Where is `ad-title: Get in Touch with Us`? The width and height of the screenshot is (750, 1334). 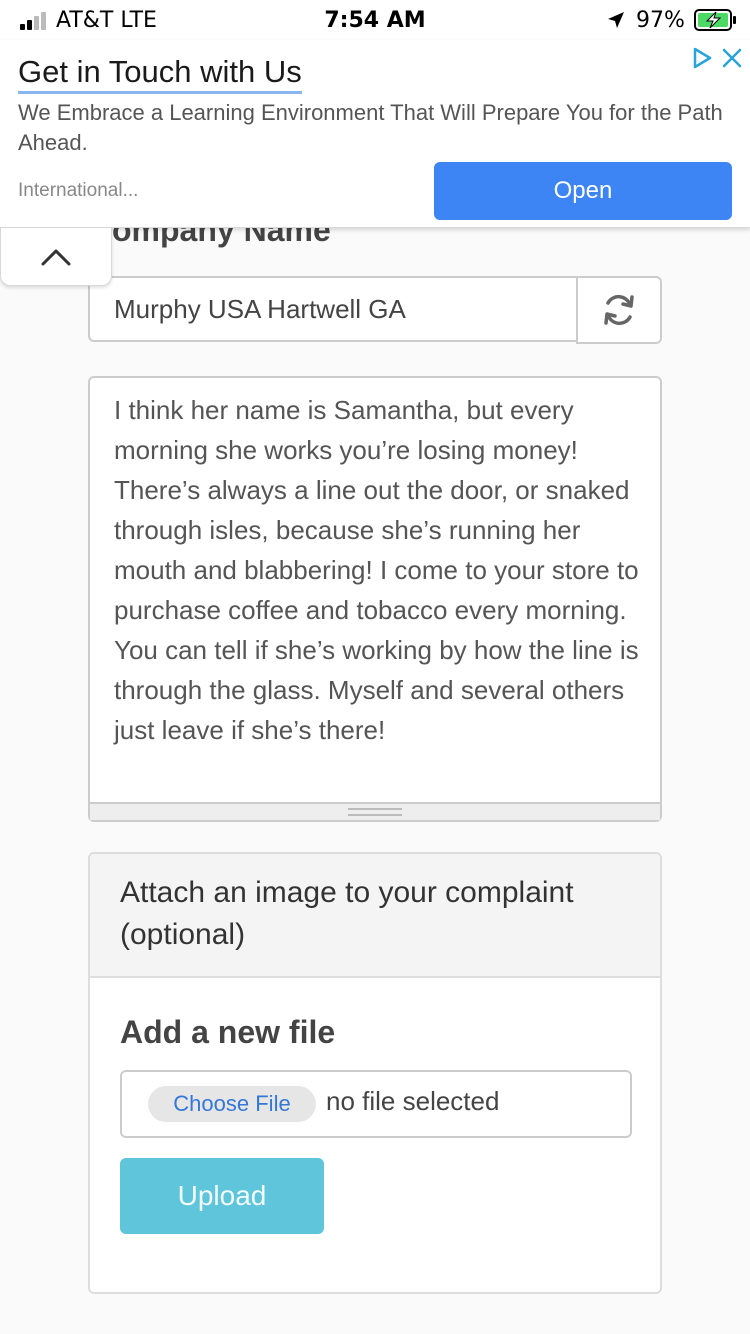
ad-title: Get in Touch with Us is located at coordinates (160, 74).